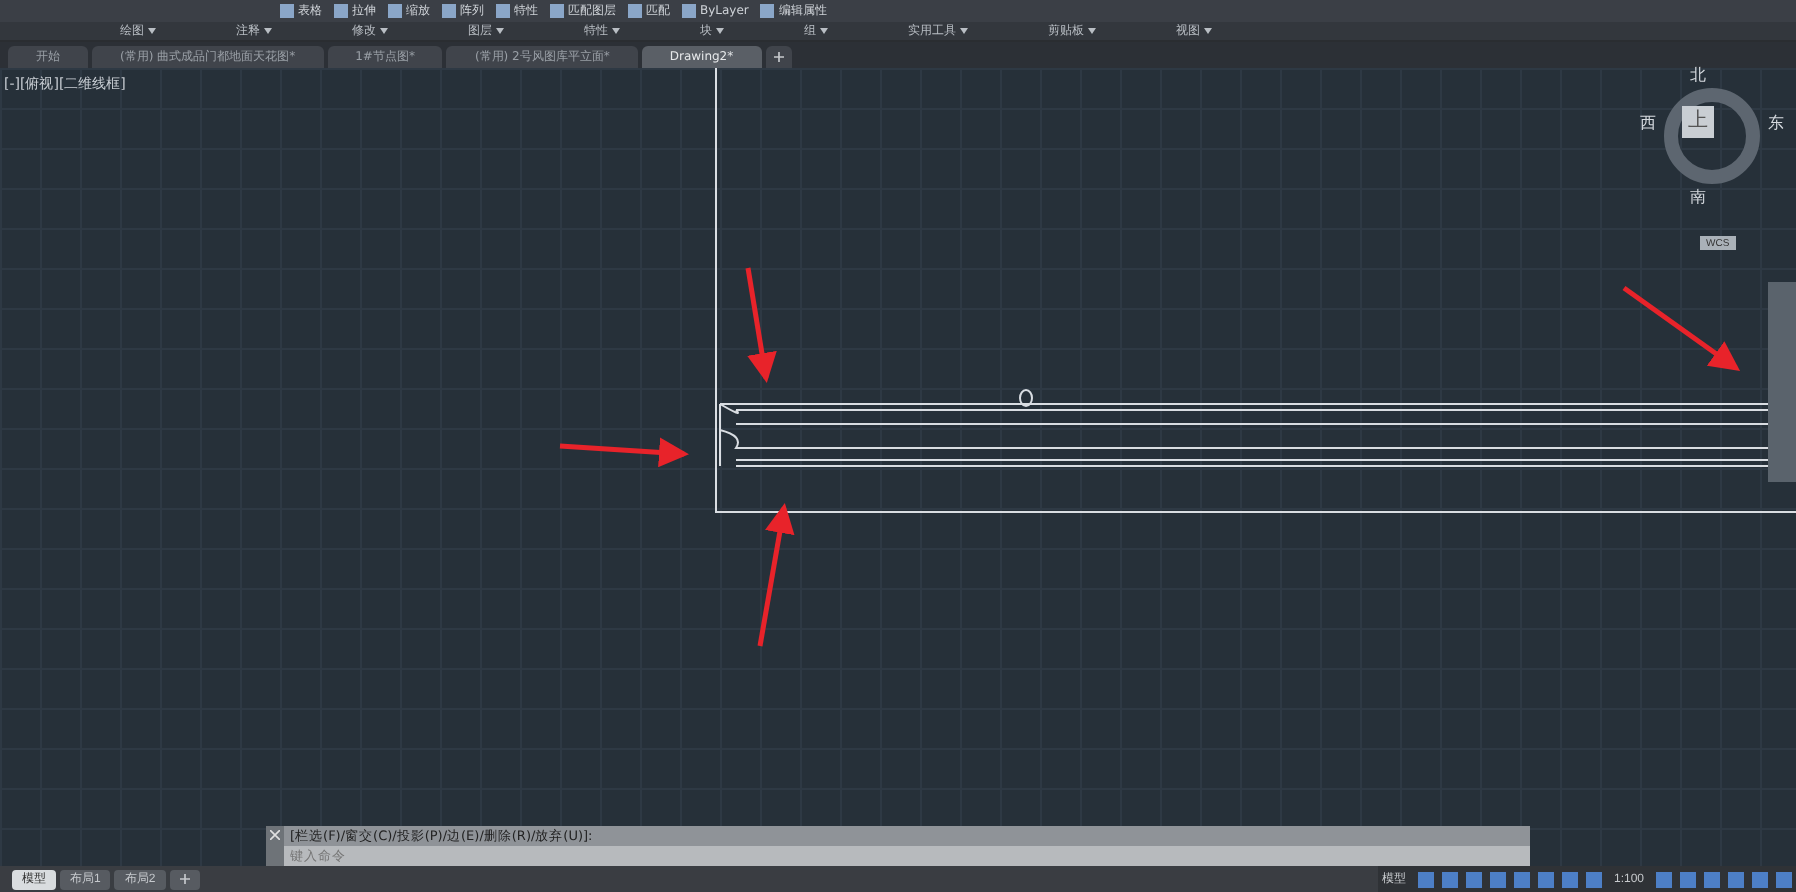 The image size is (1796, 892). What do you see at coordinates (1698, 197) in the screenshot?
I see `compass-label: 南` at bounding box center [1698, 197].